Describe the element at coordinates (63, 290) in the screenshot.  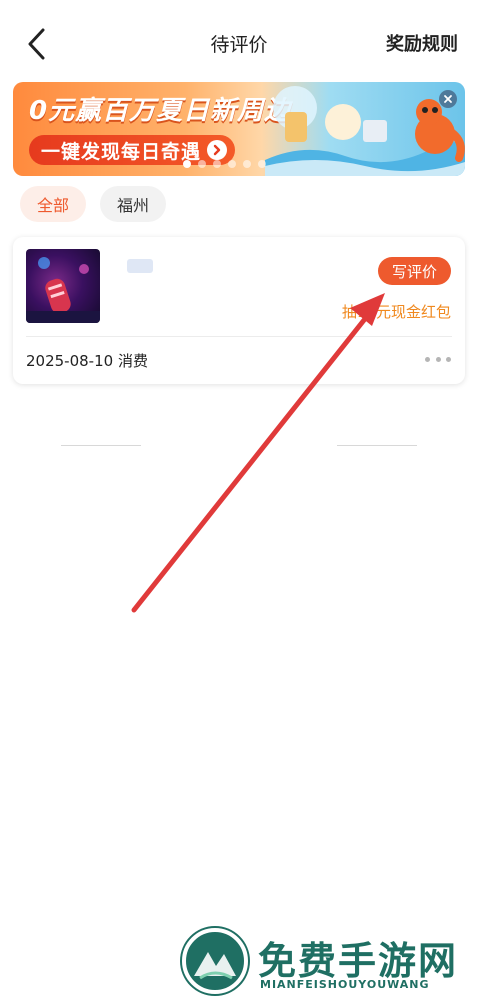
I see `shop-photo-image` at that location.